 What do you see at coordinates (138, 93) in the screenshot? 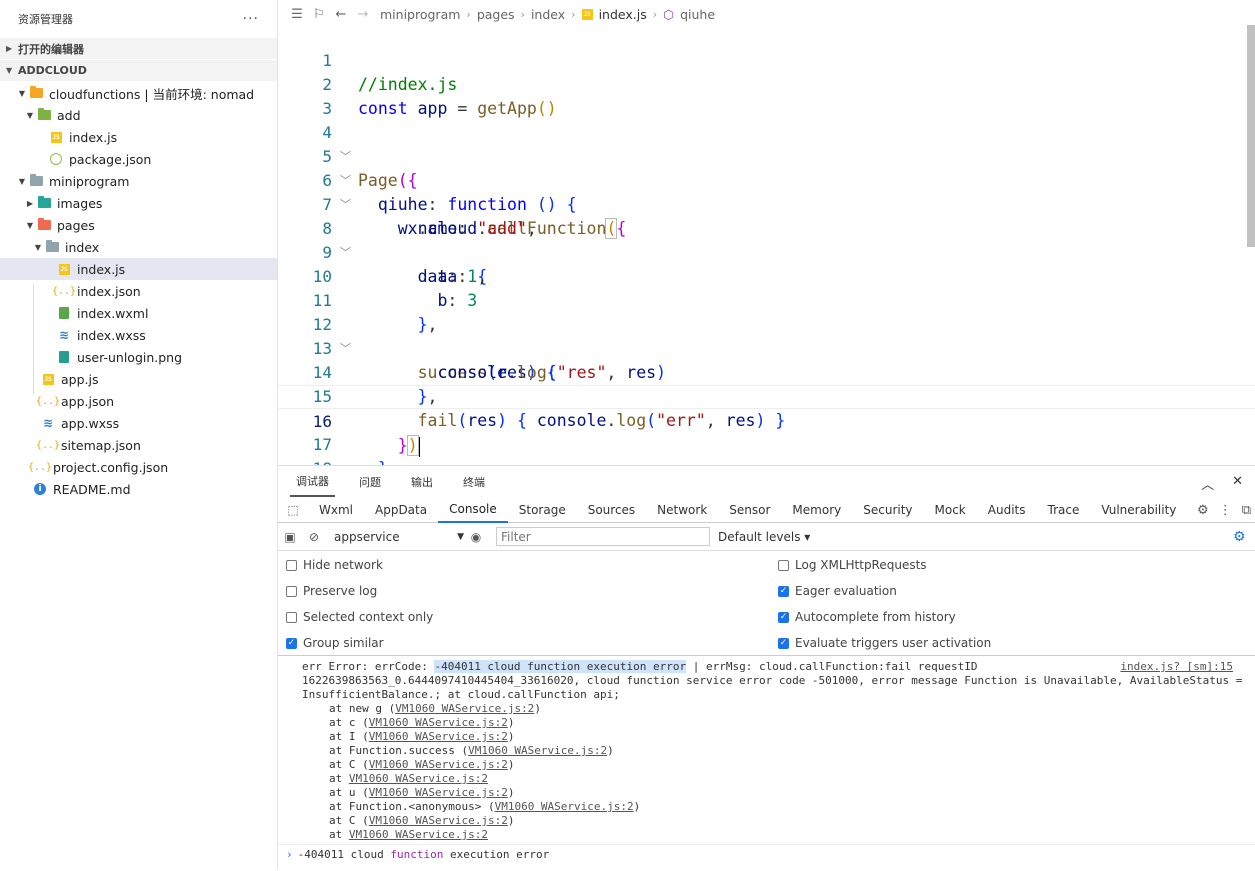
I see `tree-item-cloudfunctions: ▼ cloudfunctions | 当前环境: nomad` at bounding box center [138, 93].